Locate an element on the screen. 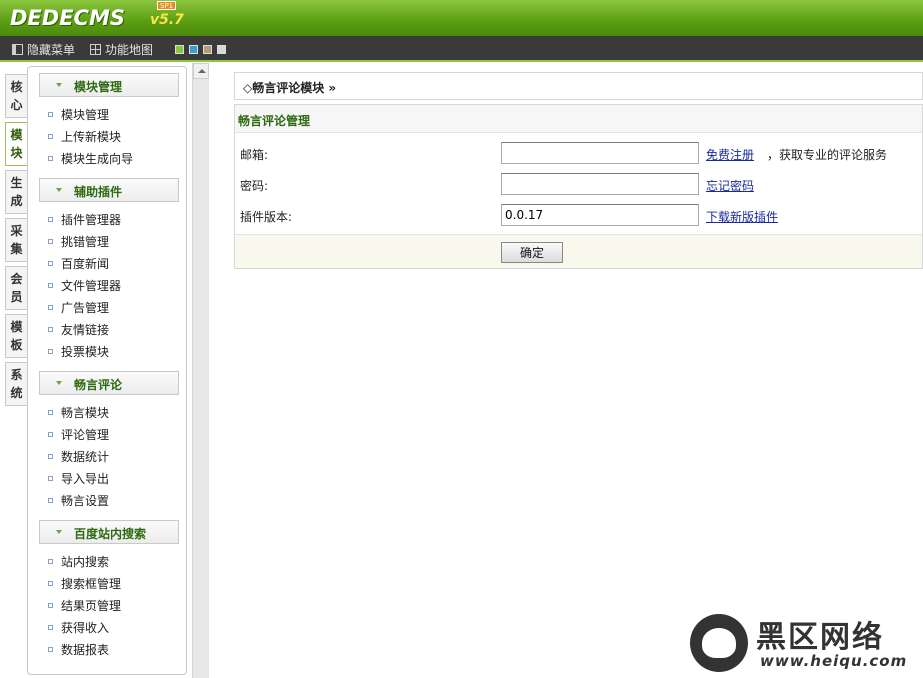  version-label: v5.7 is located at coordinates (167, 20).